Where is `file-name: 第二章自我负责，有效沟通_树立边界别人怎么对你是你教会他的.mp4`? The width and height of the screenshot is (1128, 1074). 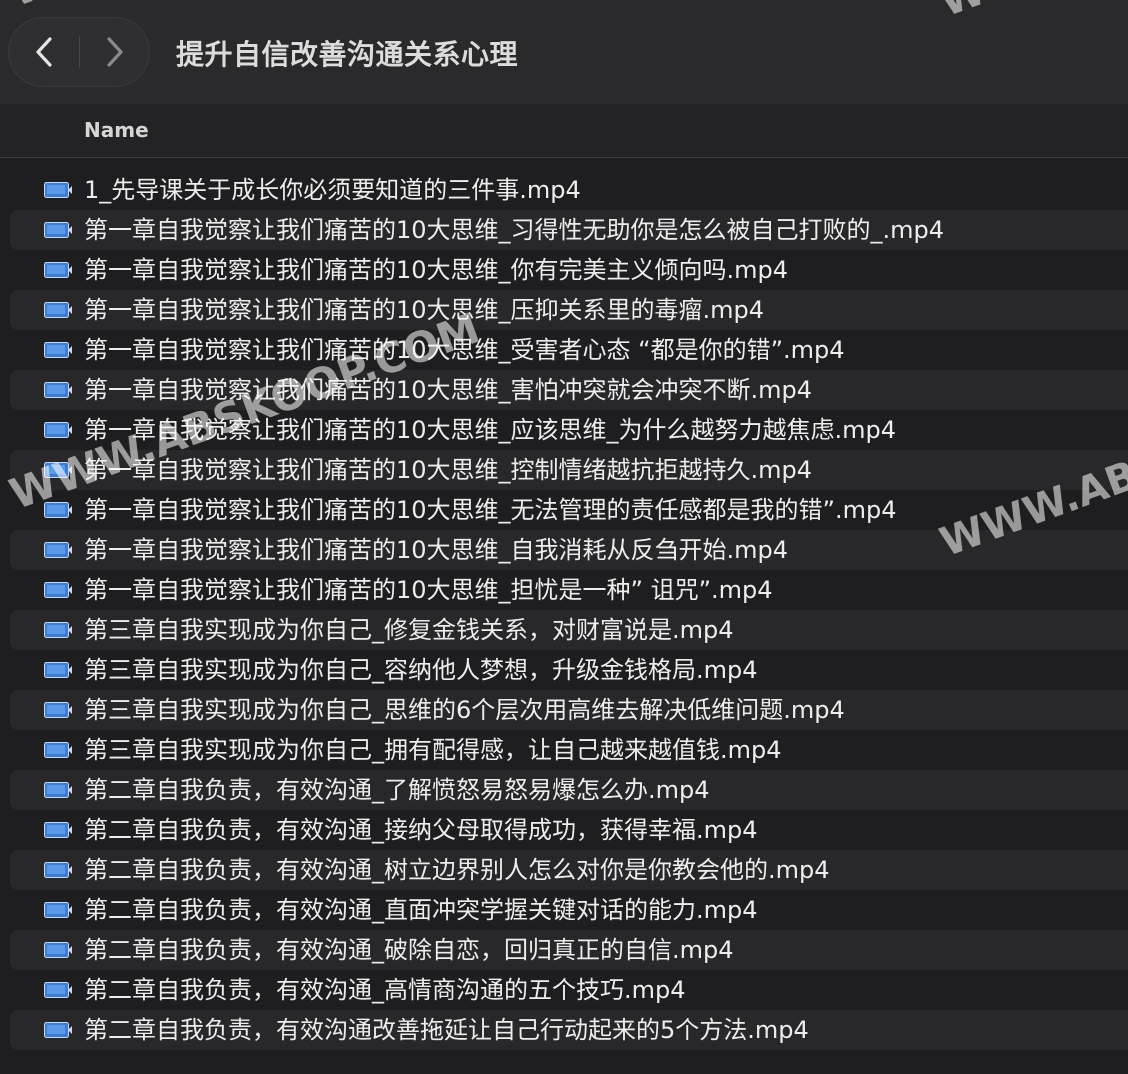 file-name: 第二章自我负责，有效沟通_树立边界别人怎么对你是你教会他的.mp4 is located at coordinates (457, 870).